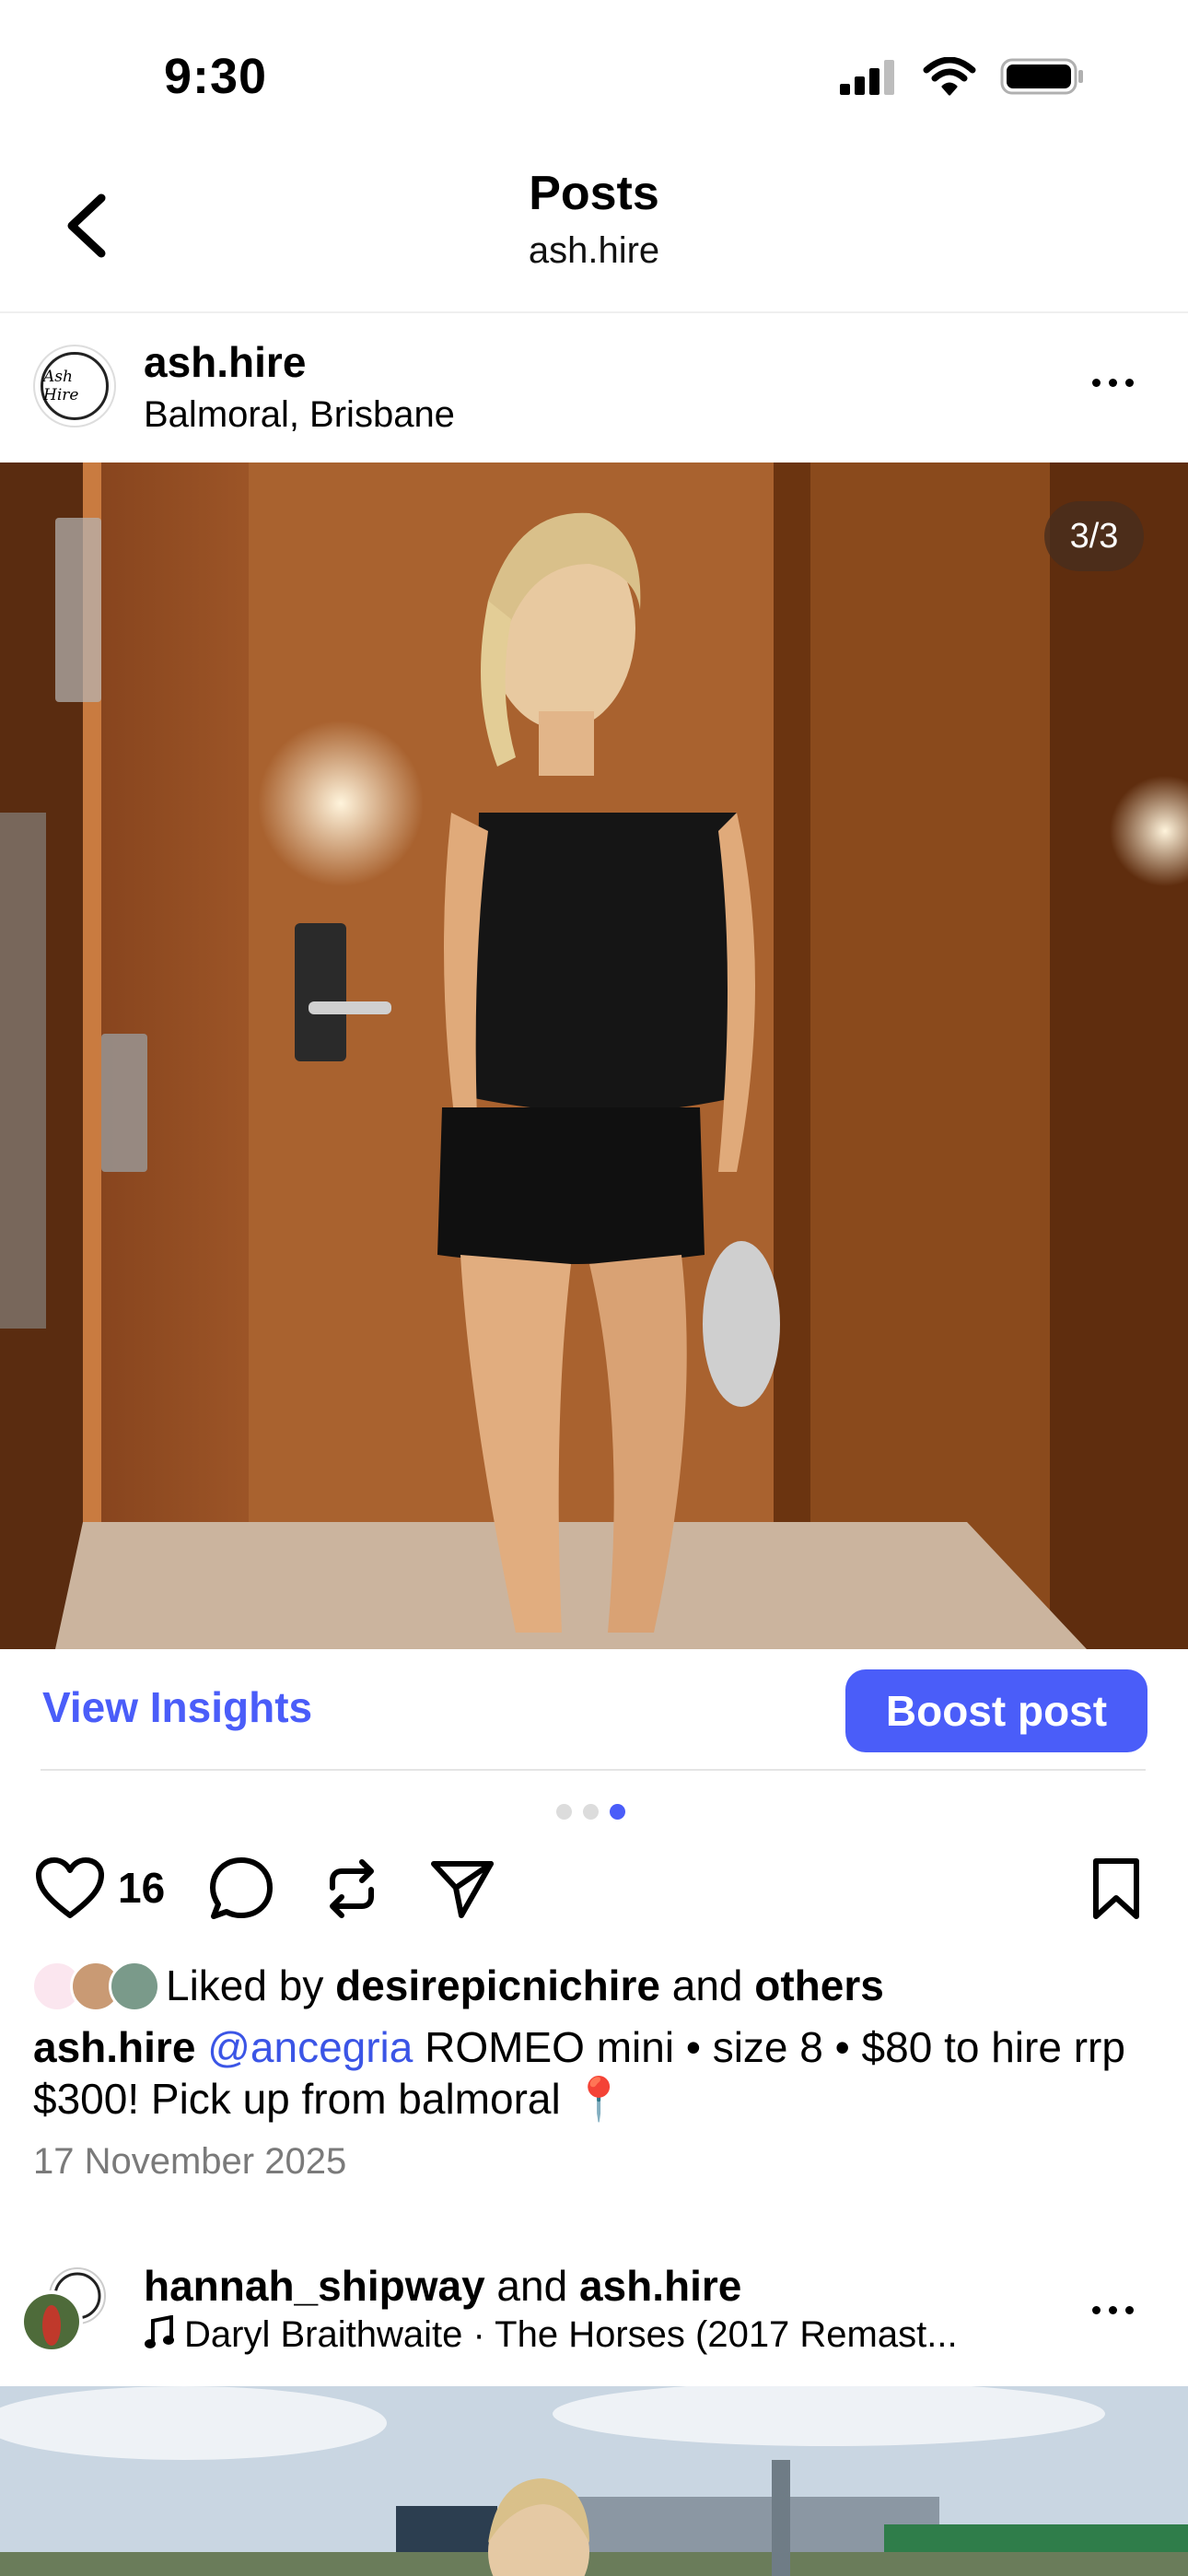 This screenshot has width=1188, height=2576. What do you see at coordinates (310, 2047) in the screenshot?
I see `caption-mention: @ancegria` at bounding box center [310, 2047].